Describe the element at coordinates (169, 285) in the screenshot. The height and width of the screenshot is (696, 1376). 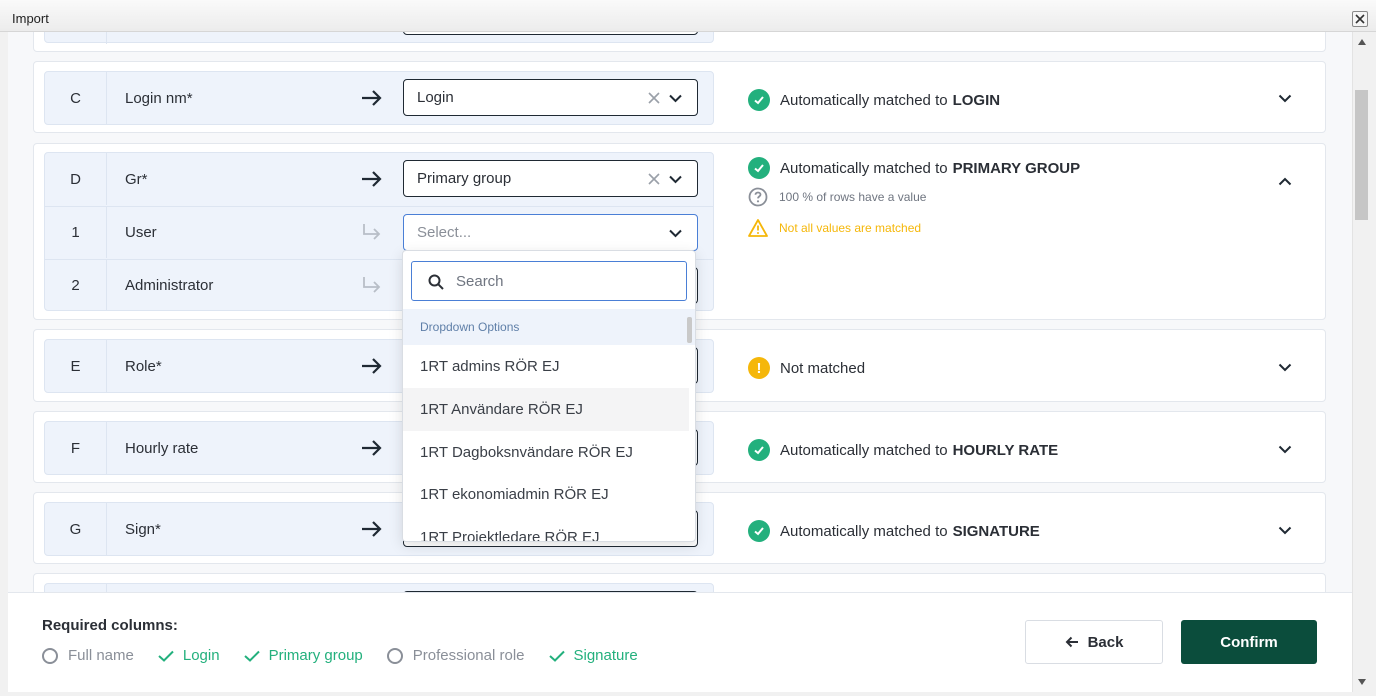
I see `value-name: Administrator` at that location.